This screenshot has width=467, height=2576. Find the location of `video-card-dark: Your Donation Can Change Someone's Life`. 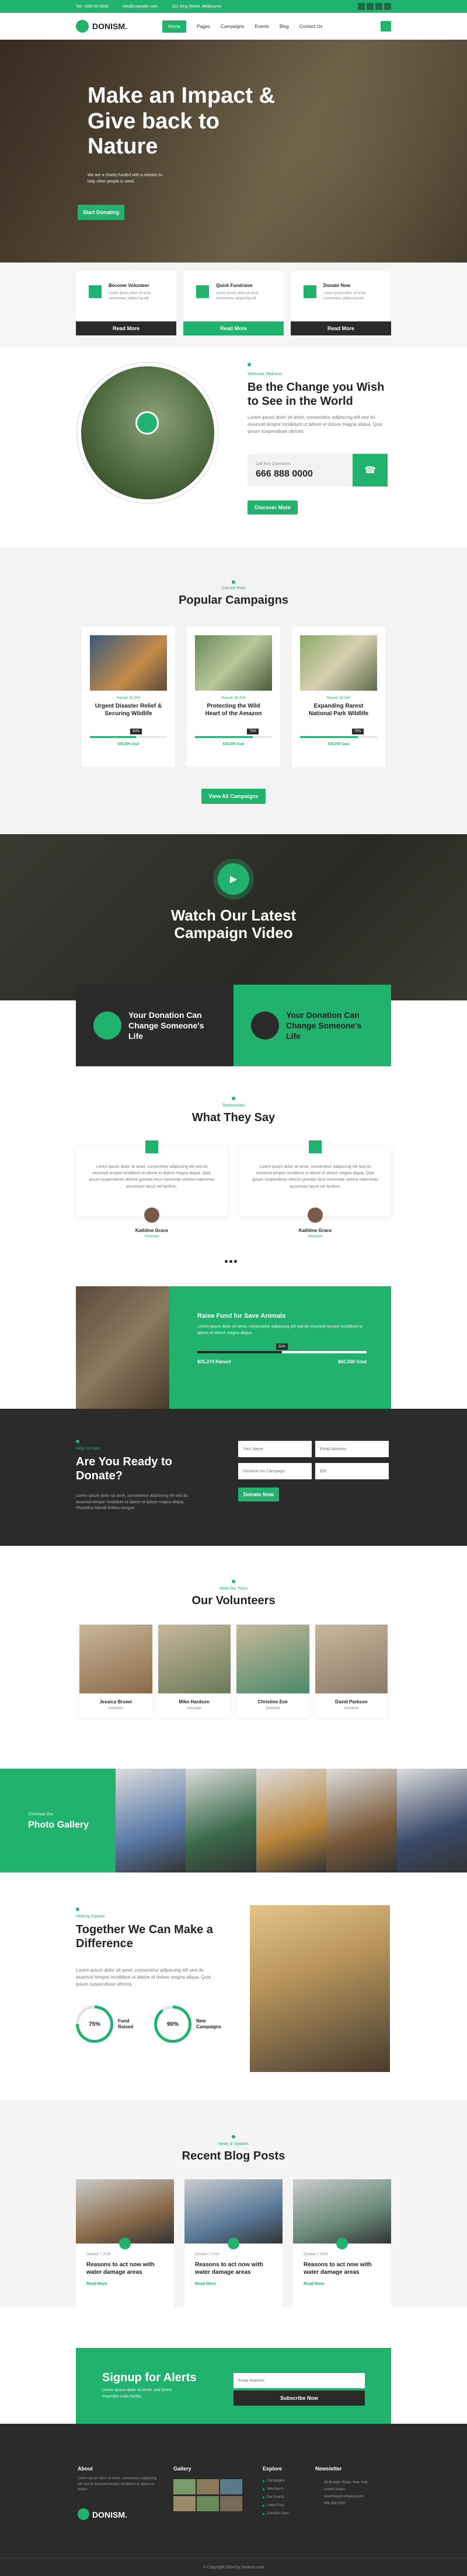

video-card-dark: Your Donation Can Change Someone's Life is located at coordinates (155, 1025).